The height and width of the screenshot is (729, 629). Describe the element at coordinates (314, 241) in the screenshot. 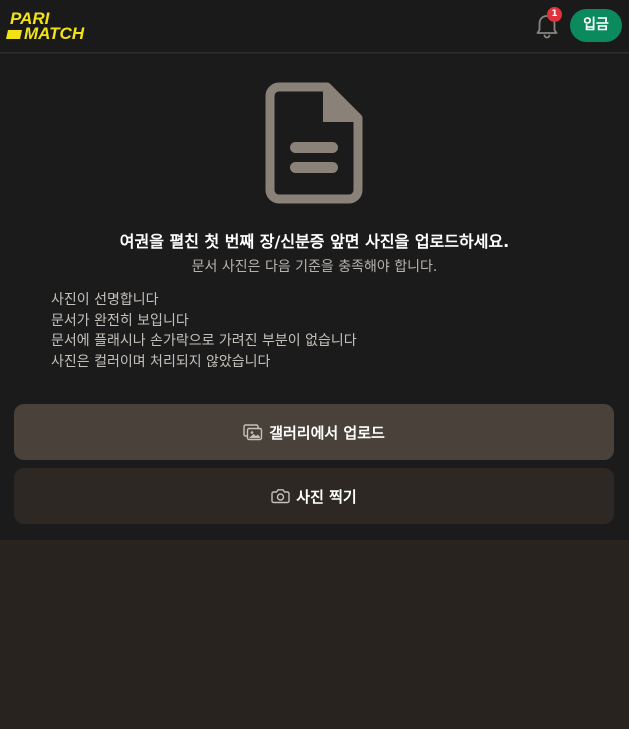

I see `upload-instruction-title: 여권을 펼친 첫 번째 장/신분증 앞면 사진을 업로드하세요.` at that location.